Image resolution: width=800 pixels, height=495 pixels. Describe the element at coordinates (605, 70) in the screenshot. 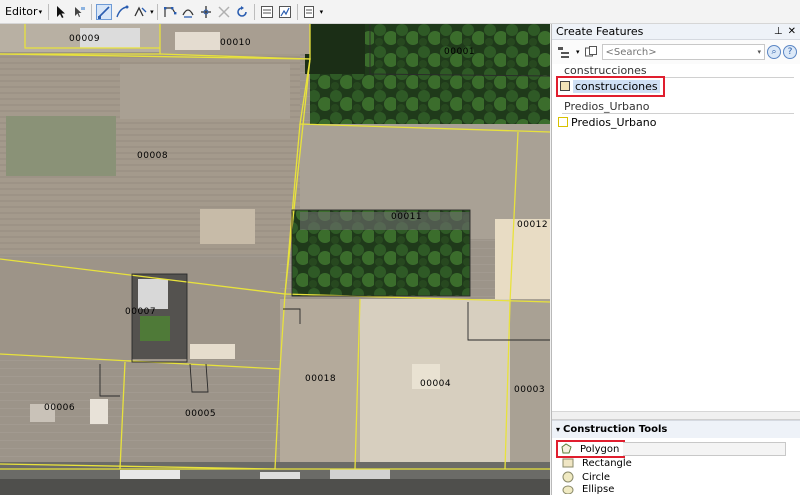

I see `template-group-header: construcciones` at that location.